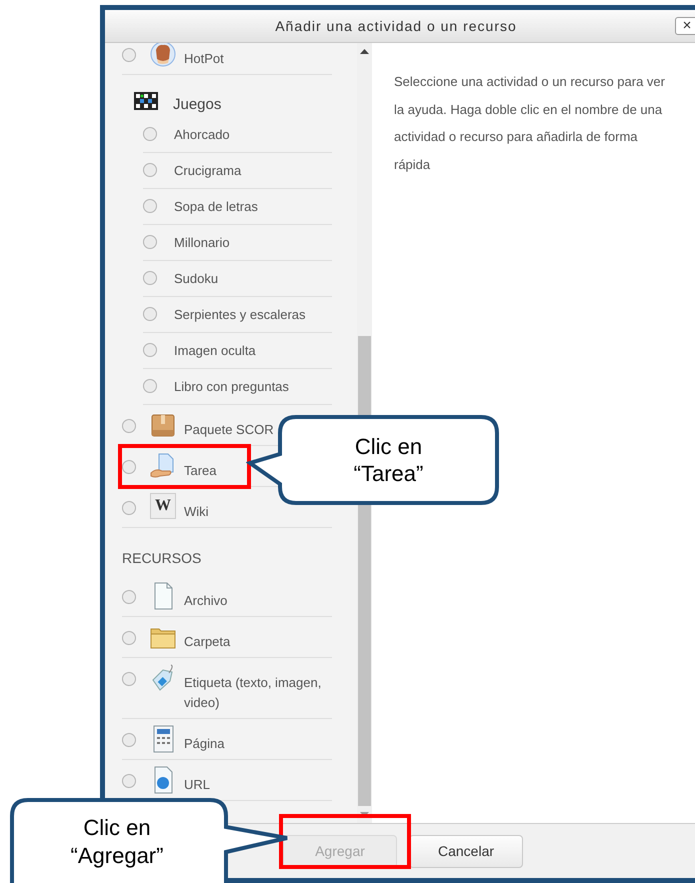  I want to click on activity-label: Sudoku, so click(253, 278).